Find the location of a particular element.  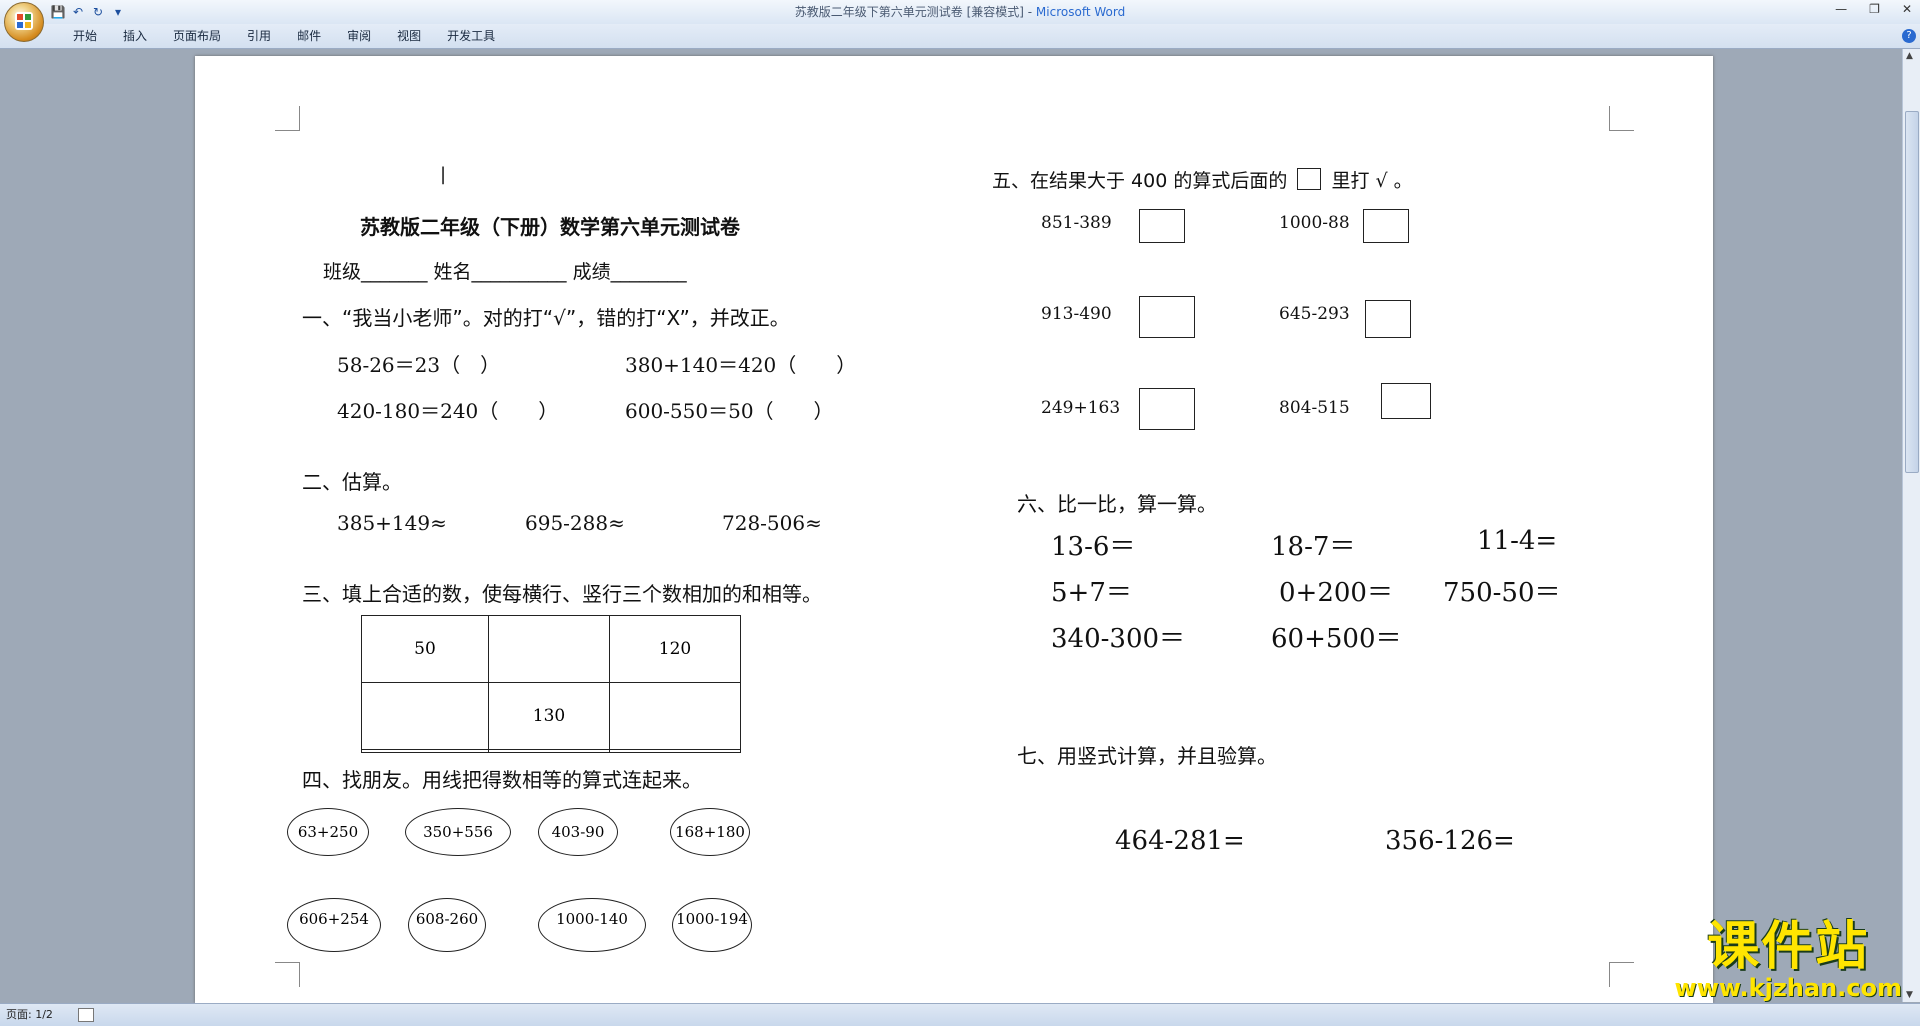

s5-item: 645-293 is located at coordinates (1314, 314).